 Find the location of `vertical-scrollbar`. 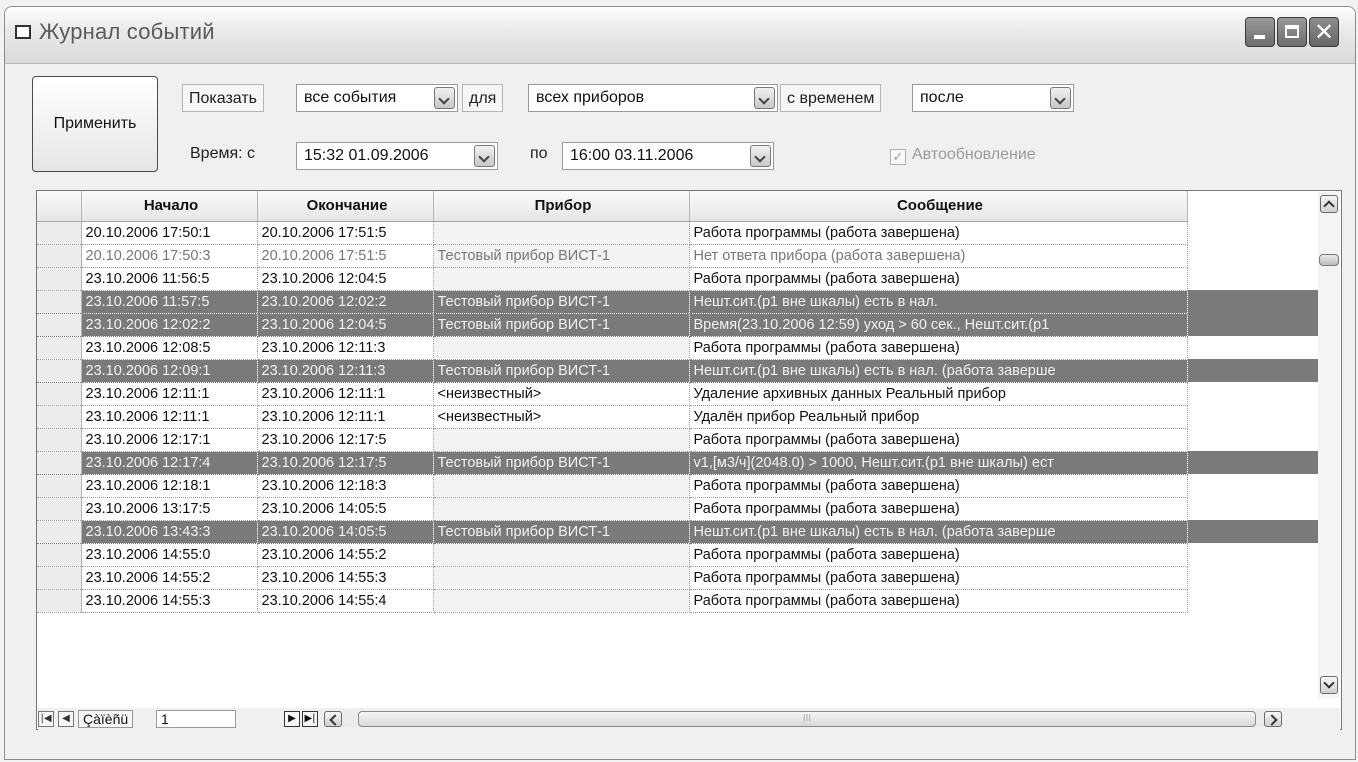

vertical-scrollbar is located at coordinates (1329, 445).